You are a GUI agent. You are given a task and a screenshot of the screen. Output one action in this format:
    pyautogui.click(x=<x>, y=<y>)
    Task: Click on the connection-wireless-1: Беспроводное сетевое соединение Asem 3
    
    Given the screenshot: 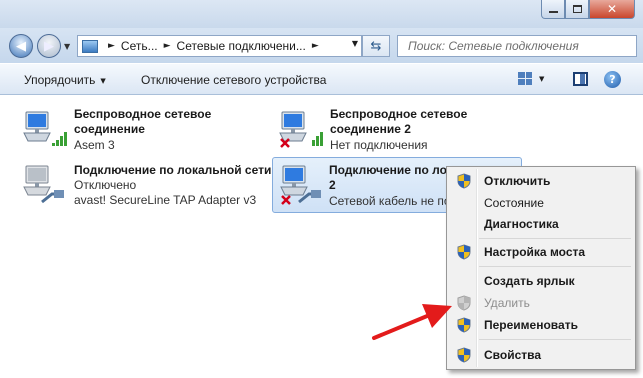 What is the action you would take?
    pyautogui.click(x=138, y=130)
    